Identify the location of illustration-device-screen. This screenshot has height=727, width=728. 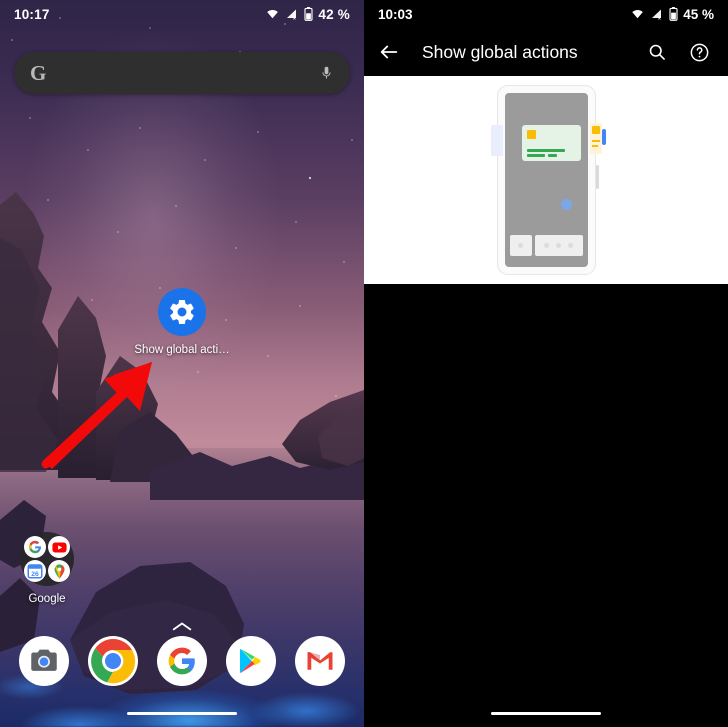
(546, 180).